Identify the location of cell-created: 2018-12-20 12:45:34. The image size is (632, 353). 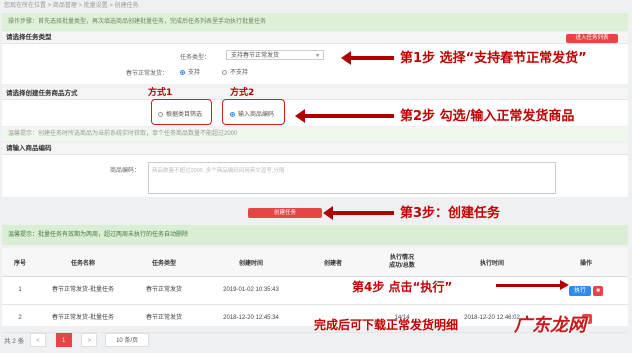
(251, 318).